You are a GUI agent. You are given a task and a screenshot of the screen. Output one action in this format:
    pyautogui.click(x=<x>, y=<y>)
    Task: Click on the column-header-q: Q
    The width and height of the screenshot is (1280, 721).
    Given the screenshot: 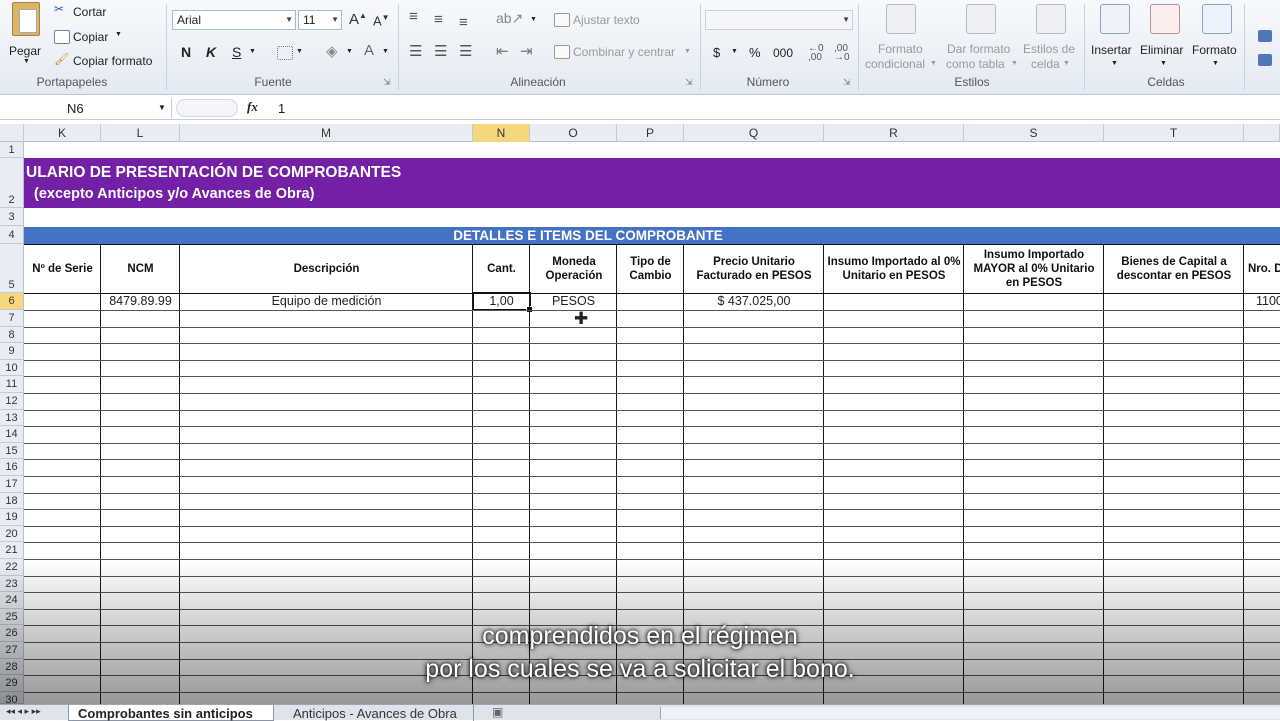 What is the action you would take?
    pyautogui.click(x=754, y=133)
    